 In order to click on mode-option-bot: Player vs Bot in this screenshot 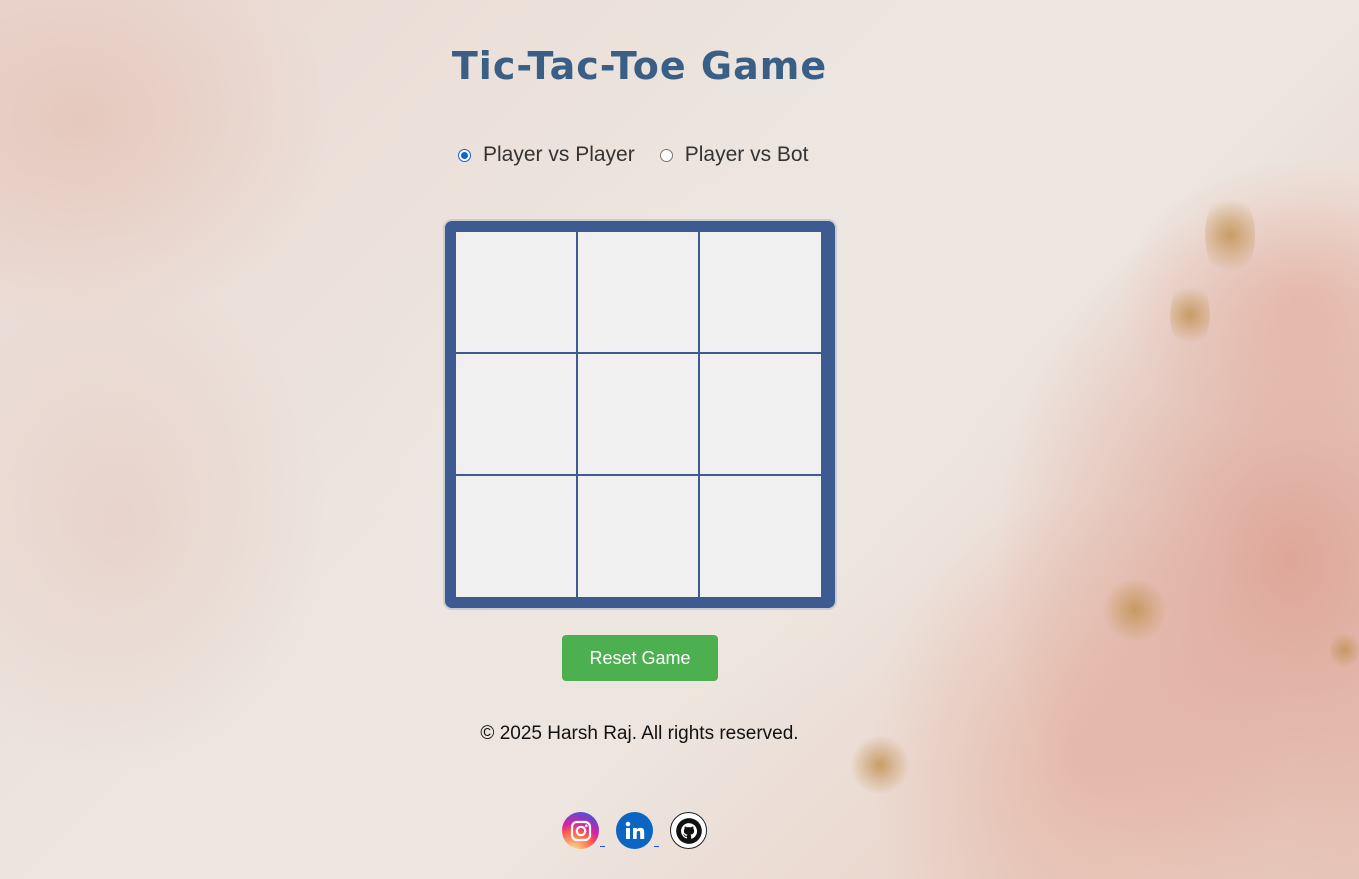, I will do `click(733, 155)`.